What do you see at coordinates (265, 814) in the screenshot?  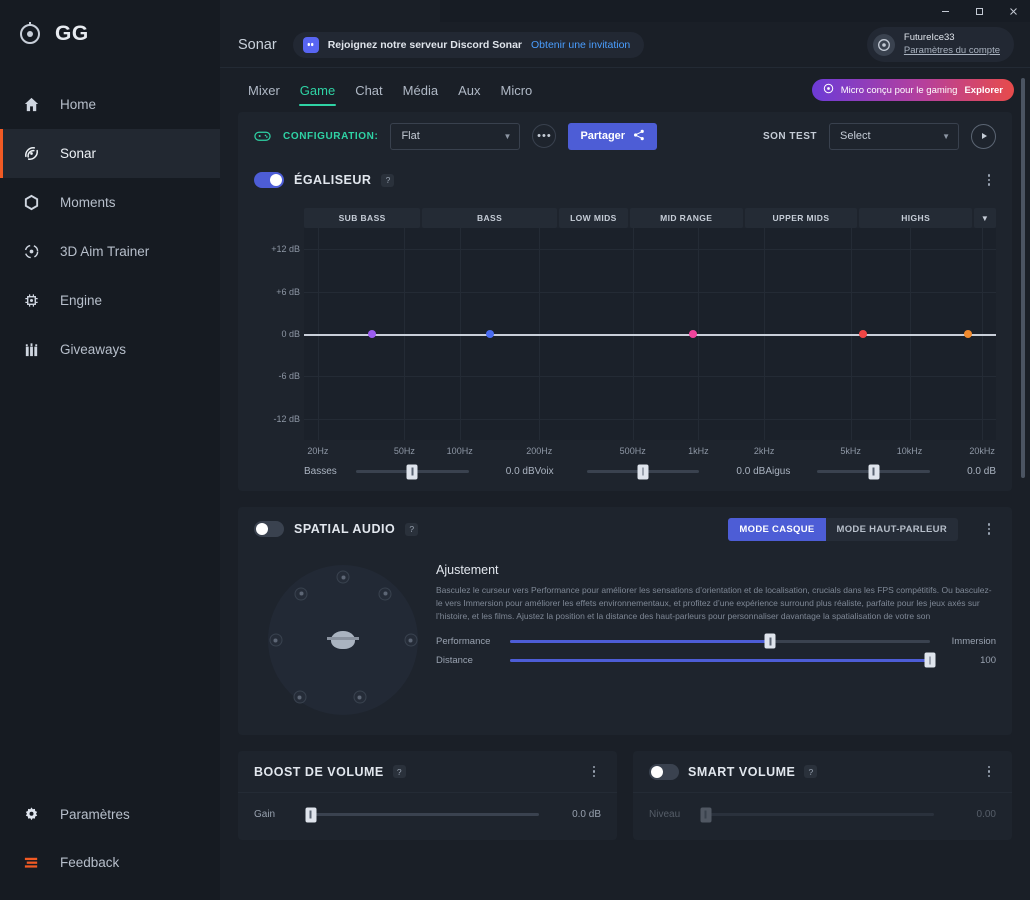 I see `gain-label: Gain` at bounding box center [265, 814].